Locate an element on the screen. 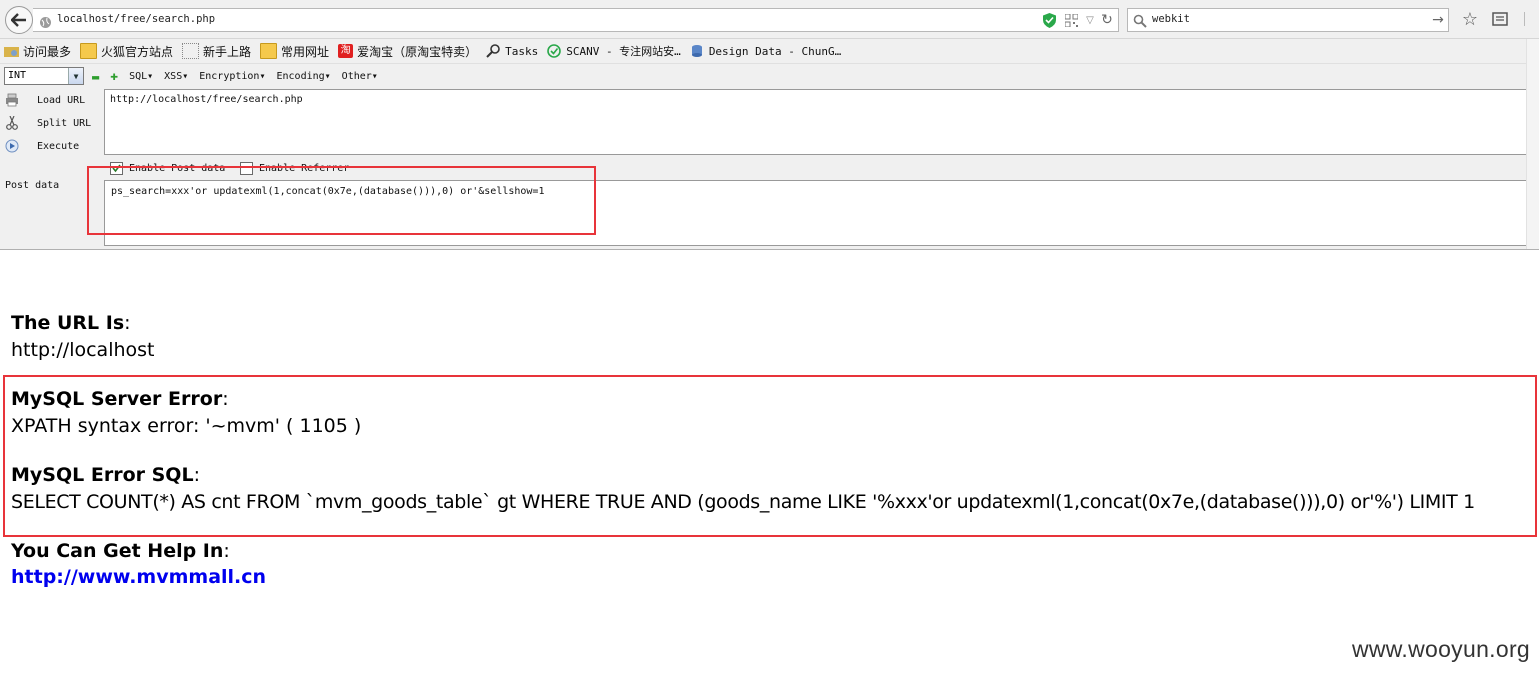 The width and height of the screenshot is (1539, 680). watermark: www.wooyun.org is located at coordinates (1440, 649).